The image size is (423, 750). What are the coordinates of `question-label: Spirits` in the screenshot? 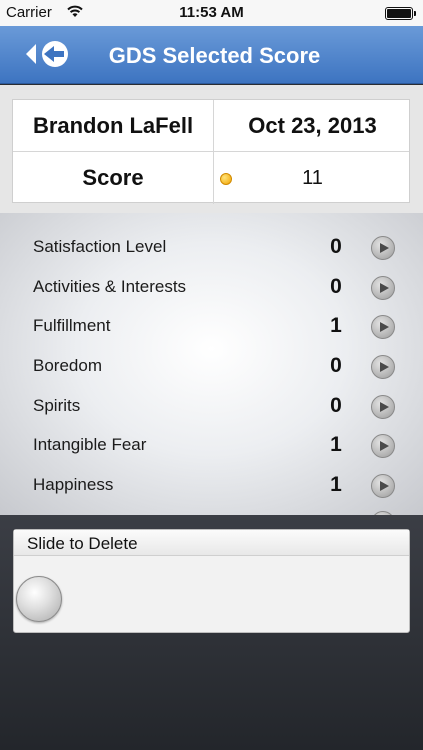 It's located at (57, 405).